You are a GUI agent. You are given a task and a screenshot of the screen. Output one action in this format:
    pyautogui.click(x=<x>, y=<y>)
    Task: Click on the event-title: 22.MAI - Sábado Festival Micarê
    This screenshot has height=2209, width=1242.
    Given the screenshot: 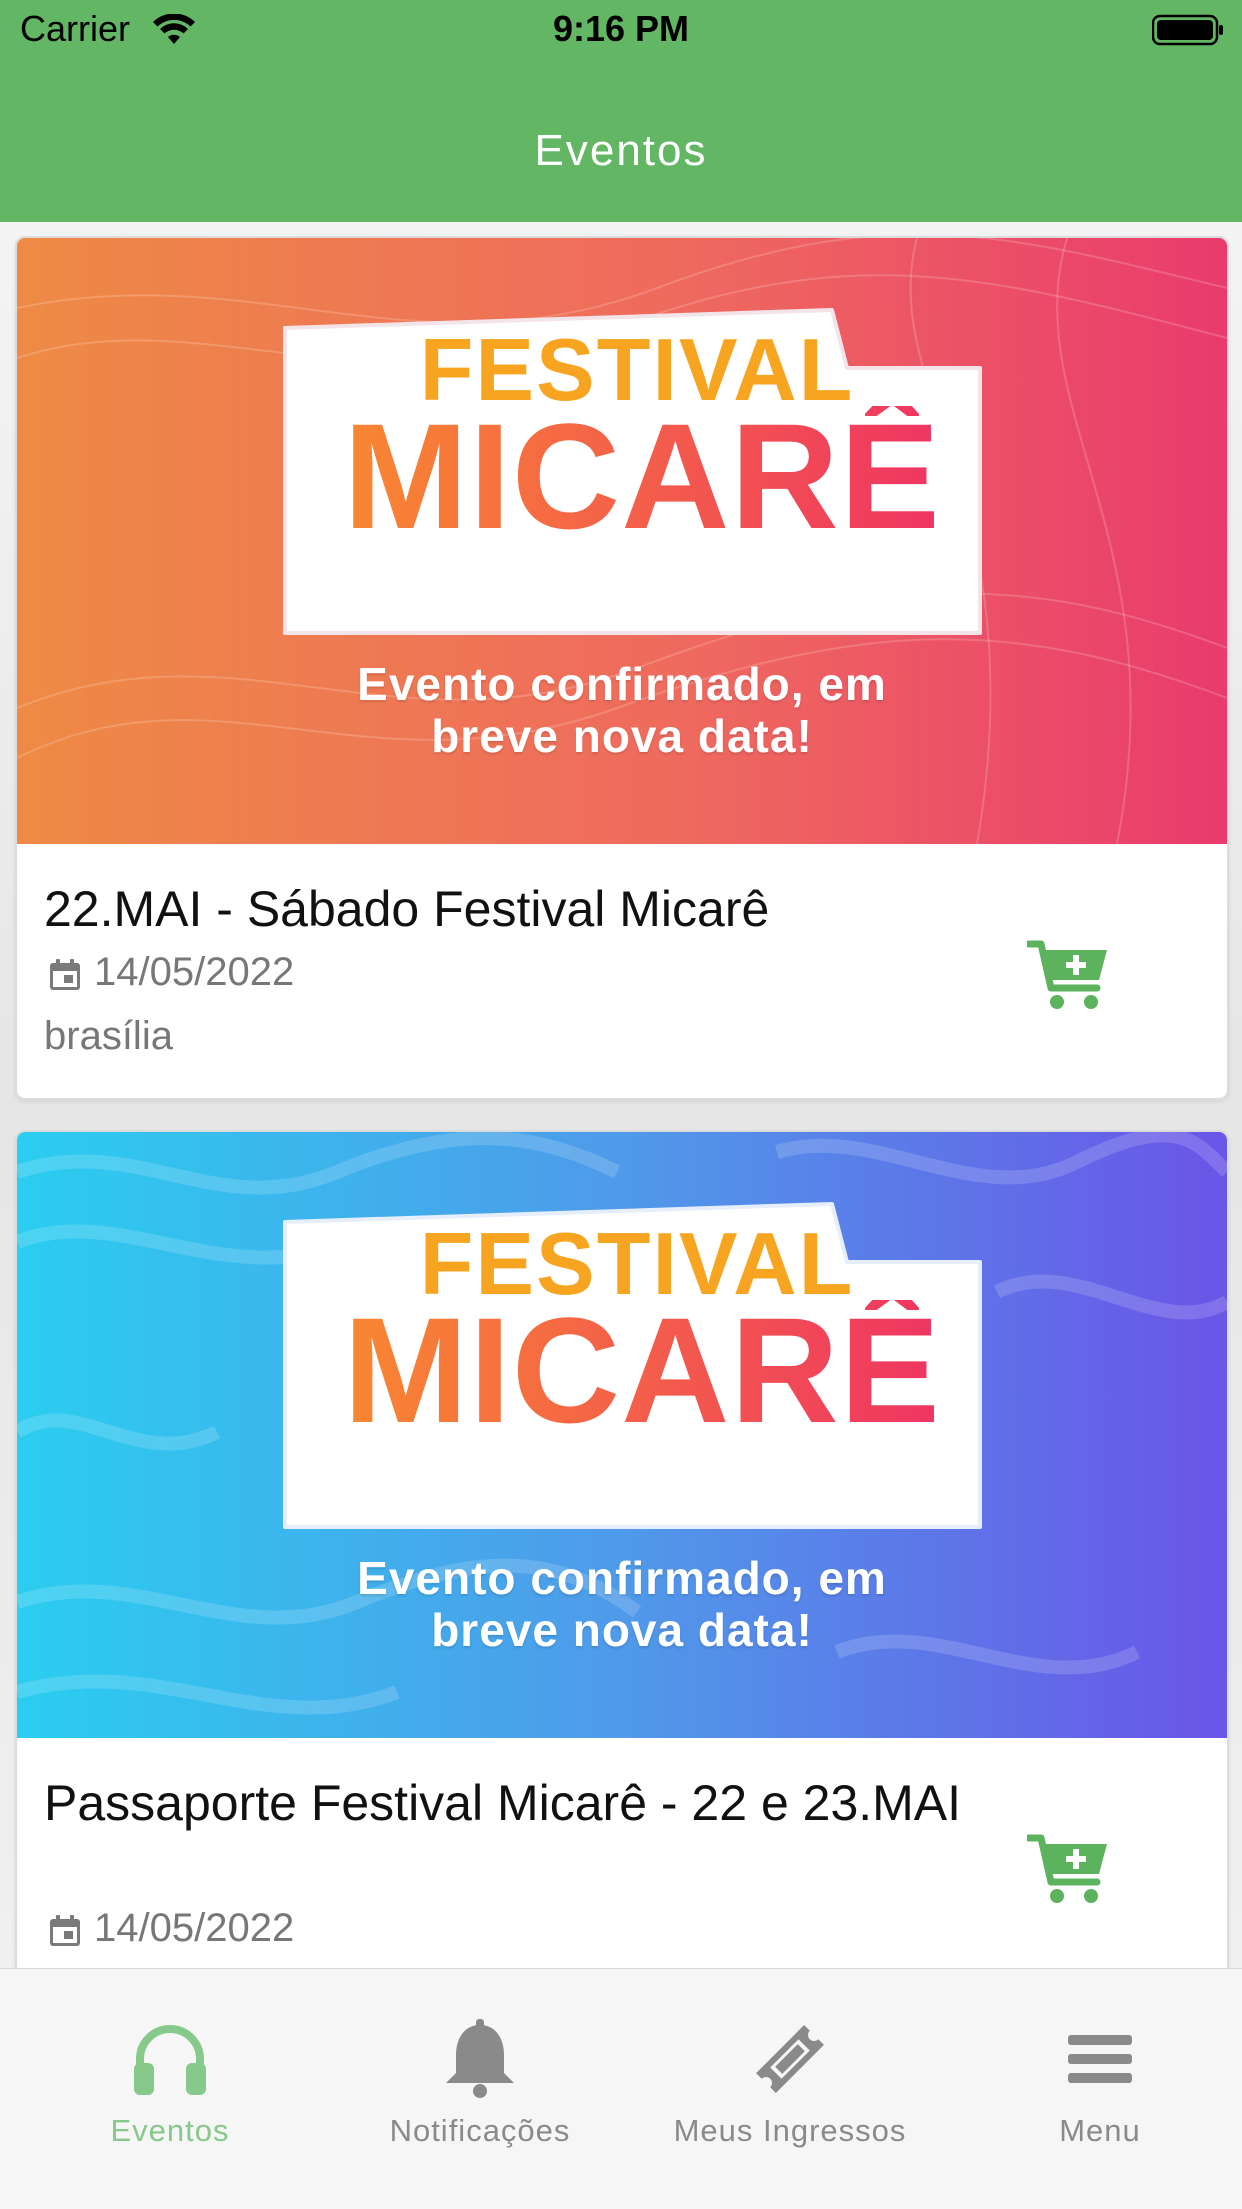 What is the action you would take?
    pyautogui.click(x=407, y=909)
    